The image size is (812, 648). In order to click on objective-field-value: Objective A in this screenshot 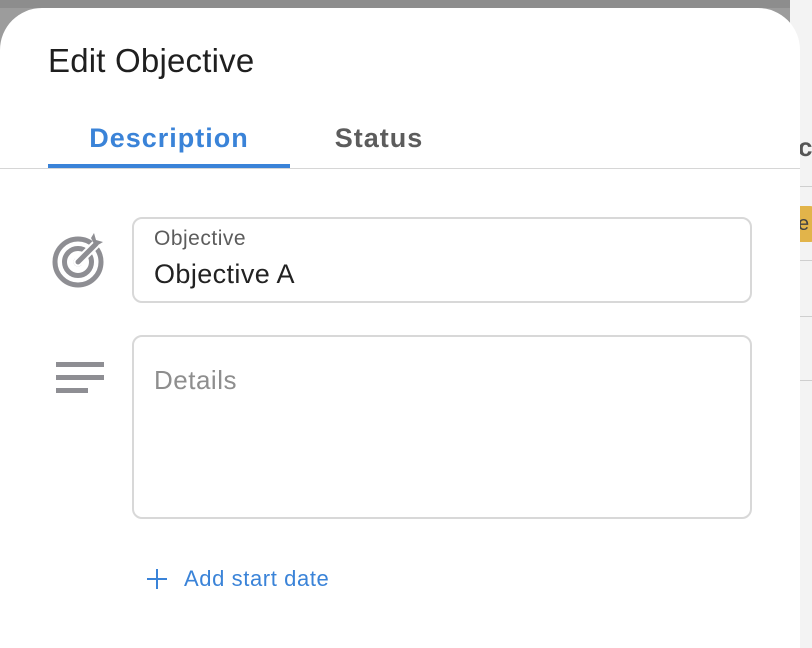, I will do `click(224, 274)`.